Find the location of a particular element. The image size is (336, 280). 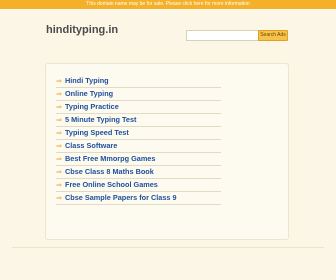

list-item: ⇒ Hindi Typing is located at coordinates (138, 81).